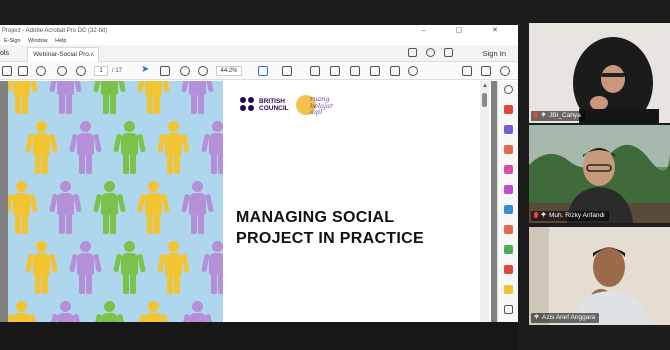 The height and width of the screenshot is (350, 670). Describe the element at coordinates (508, 149) in the screenshot. I see `edit-pdf-icon` at that location.